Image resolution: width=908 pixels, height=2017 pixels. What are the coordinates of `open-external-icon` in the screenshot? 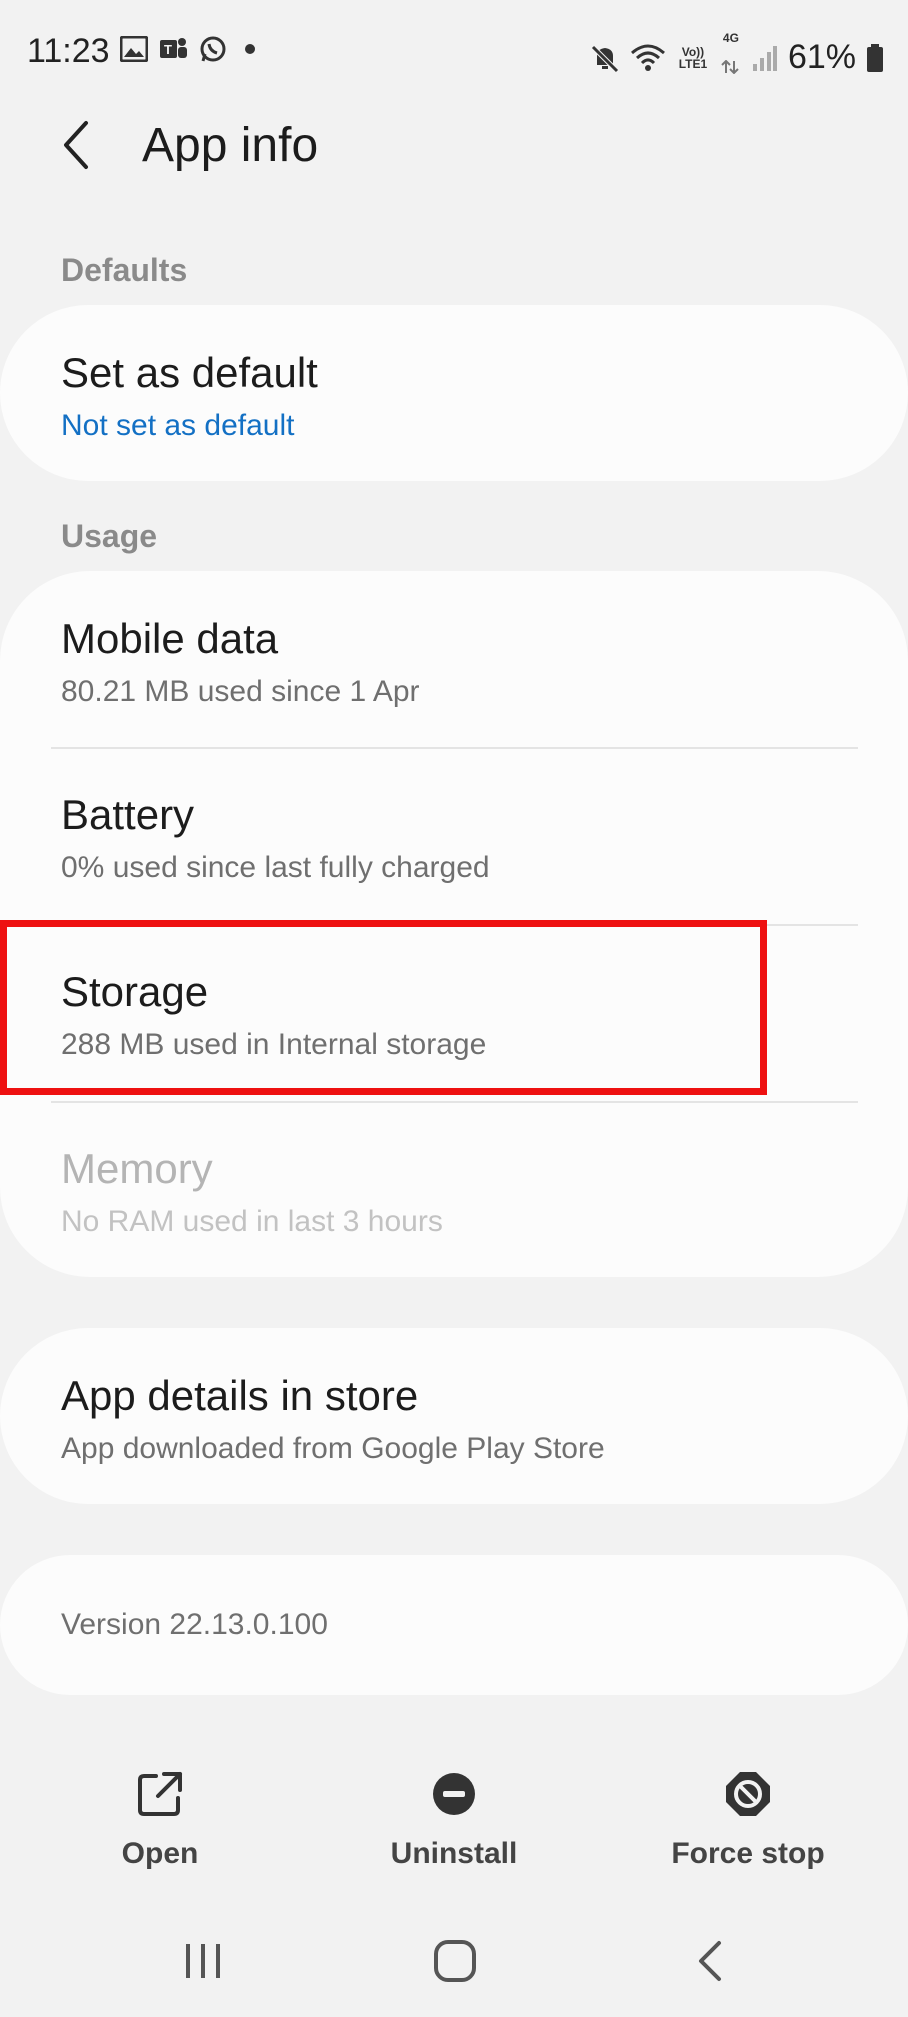 It's located at (160, 1794).